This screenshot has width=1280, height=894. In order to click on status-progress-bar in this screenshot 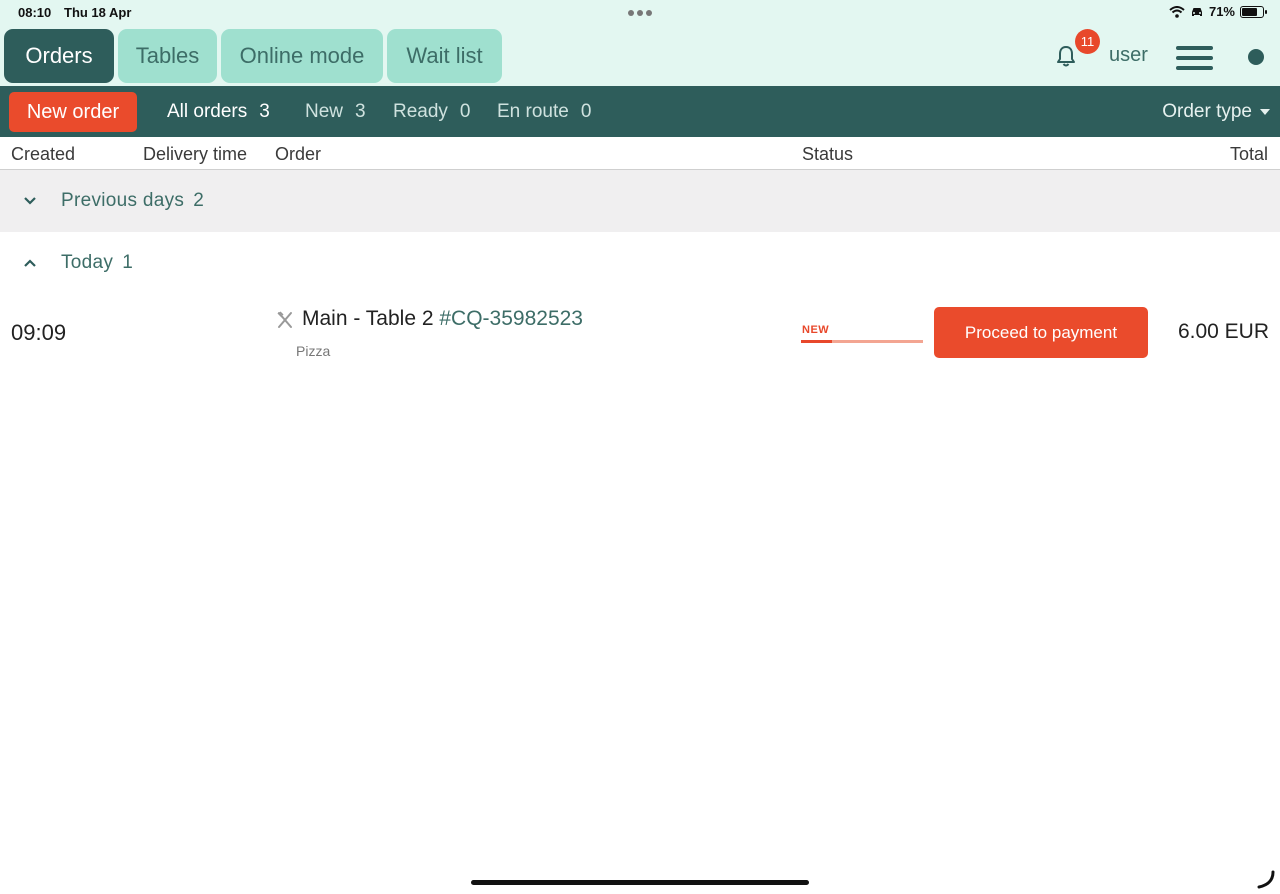, I will do `click(862, 341)`.